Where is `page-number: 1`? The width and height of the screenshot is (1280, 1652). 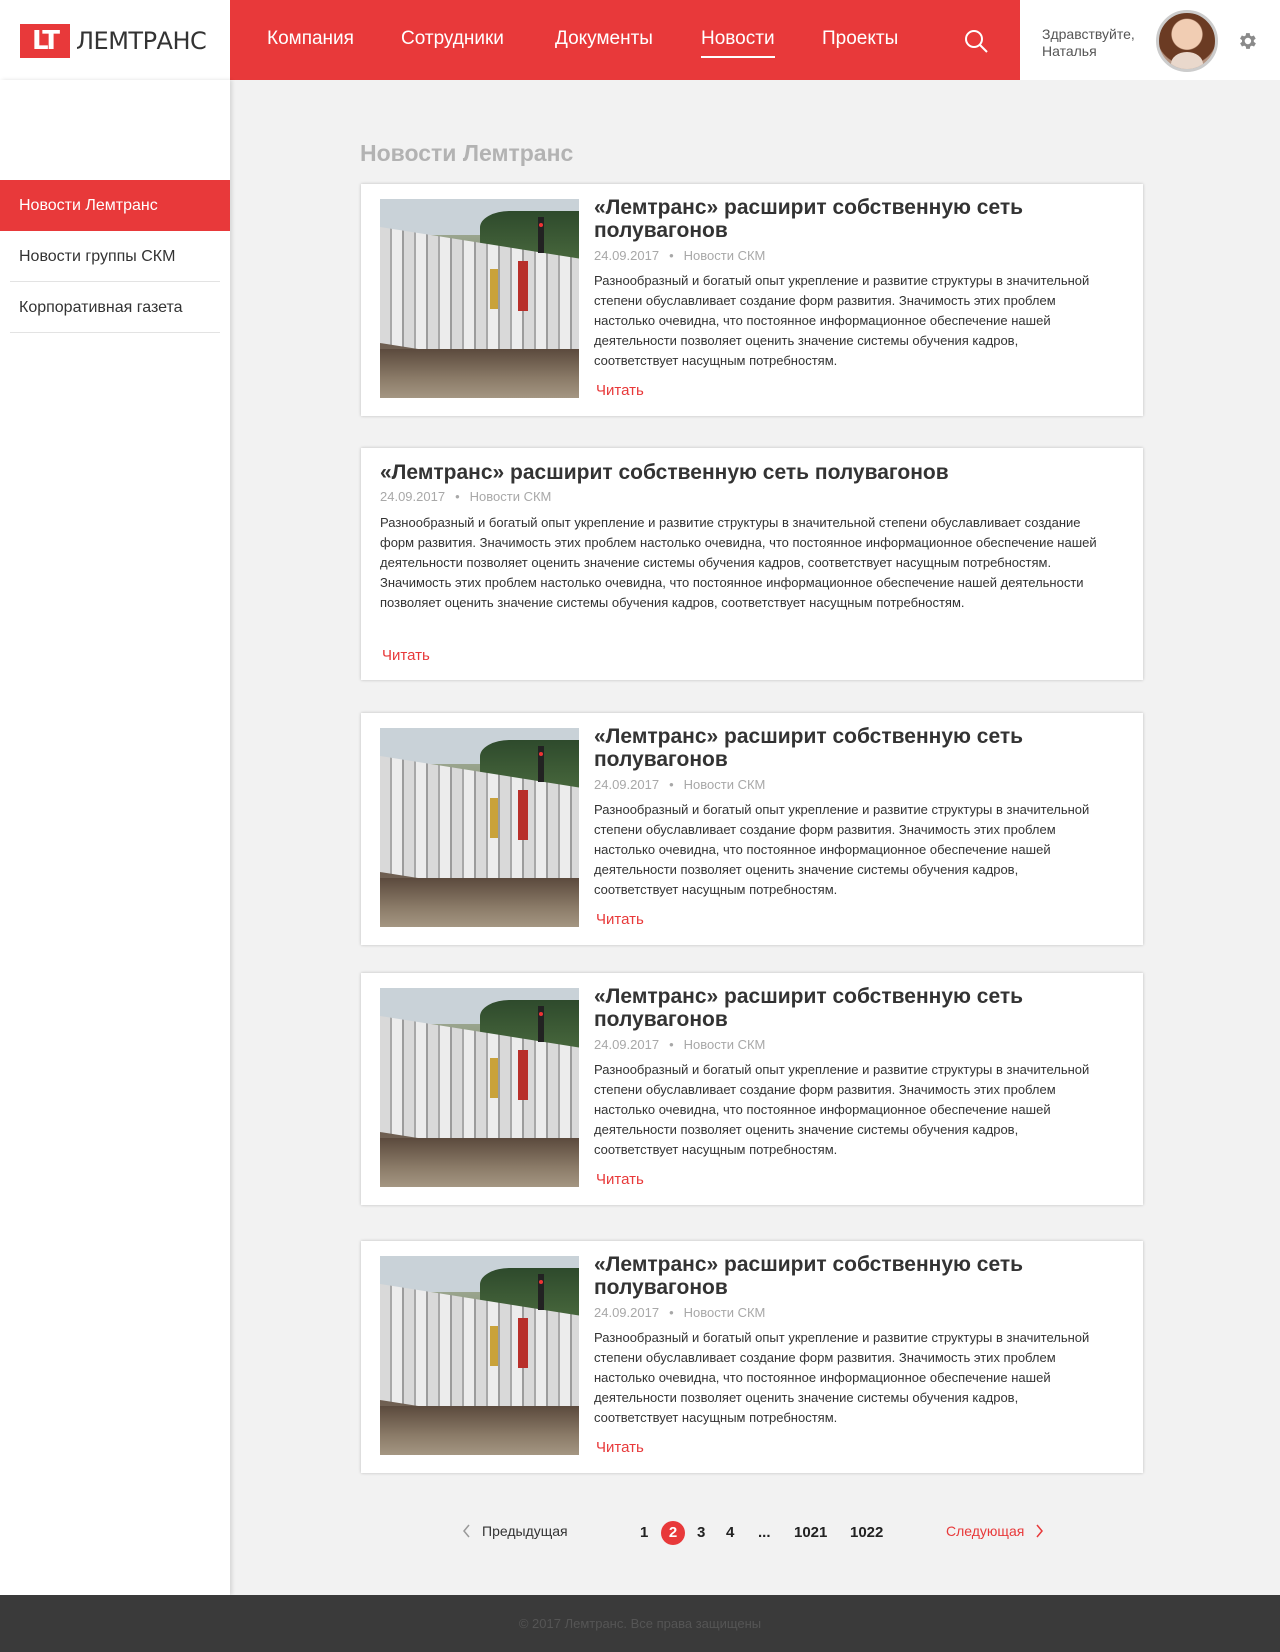
page-number: 1 is located at coordinates (644, 1532).